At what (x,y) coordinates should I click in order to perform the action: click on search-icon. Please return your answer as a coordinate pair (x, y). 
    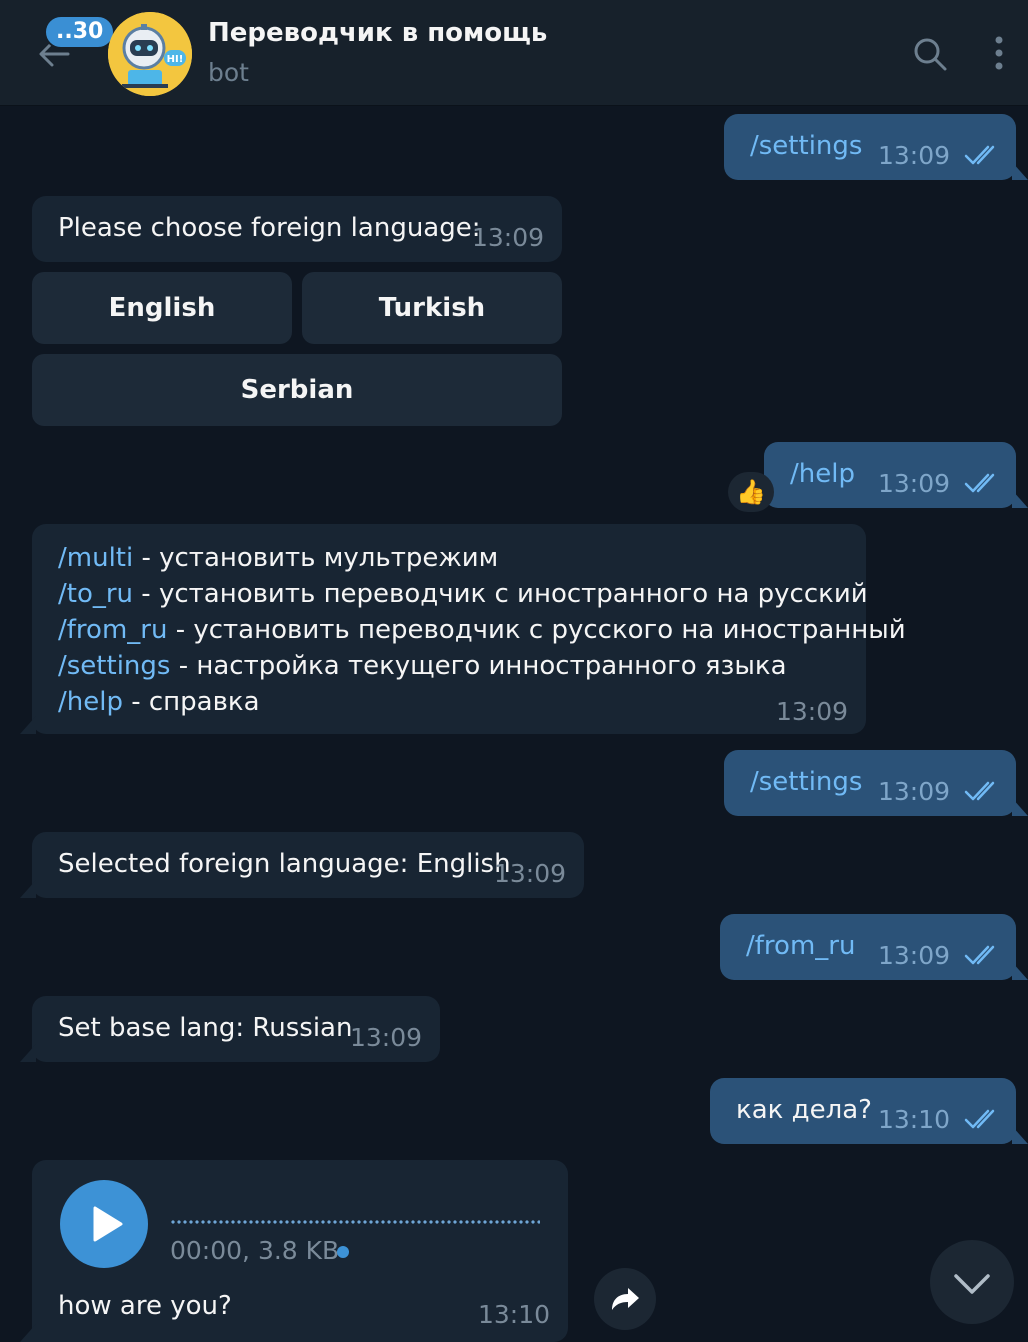
    Looking at the image, I should click on (930, 54).